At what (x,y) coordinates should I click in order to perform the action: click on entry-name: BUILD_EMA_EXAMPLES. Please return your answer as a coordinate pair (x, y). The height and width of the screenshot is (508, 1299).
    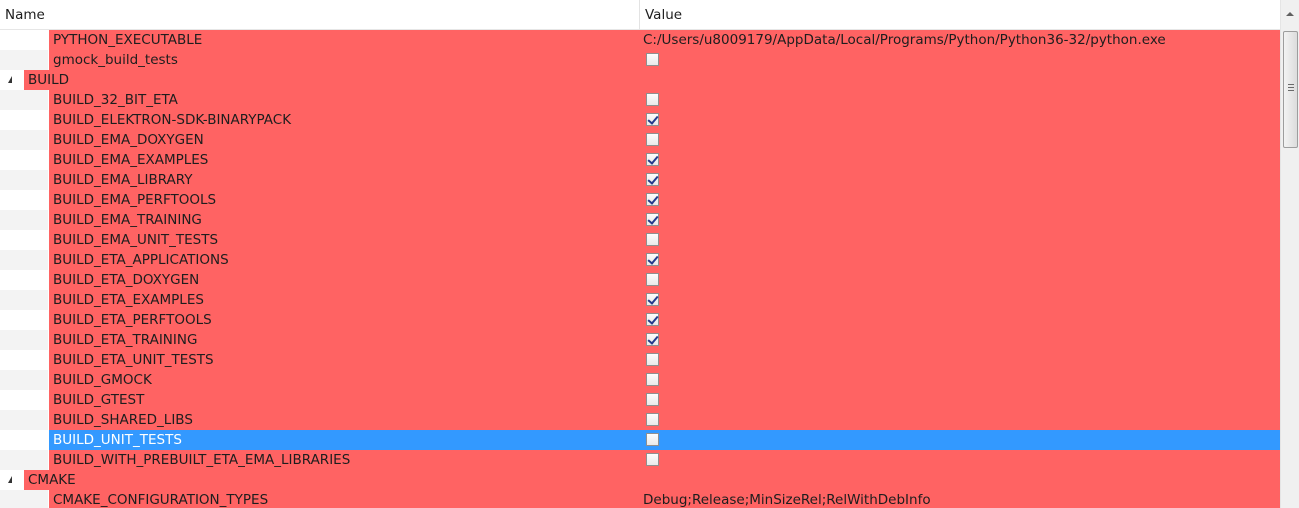
    Looking at the image, I should click on (131, 160).